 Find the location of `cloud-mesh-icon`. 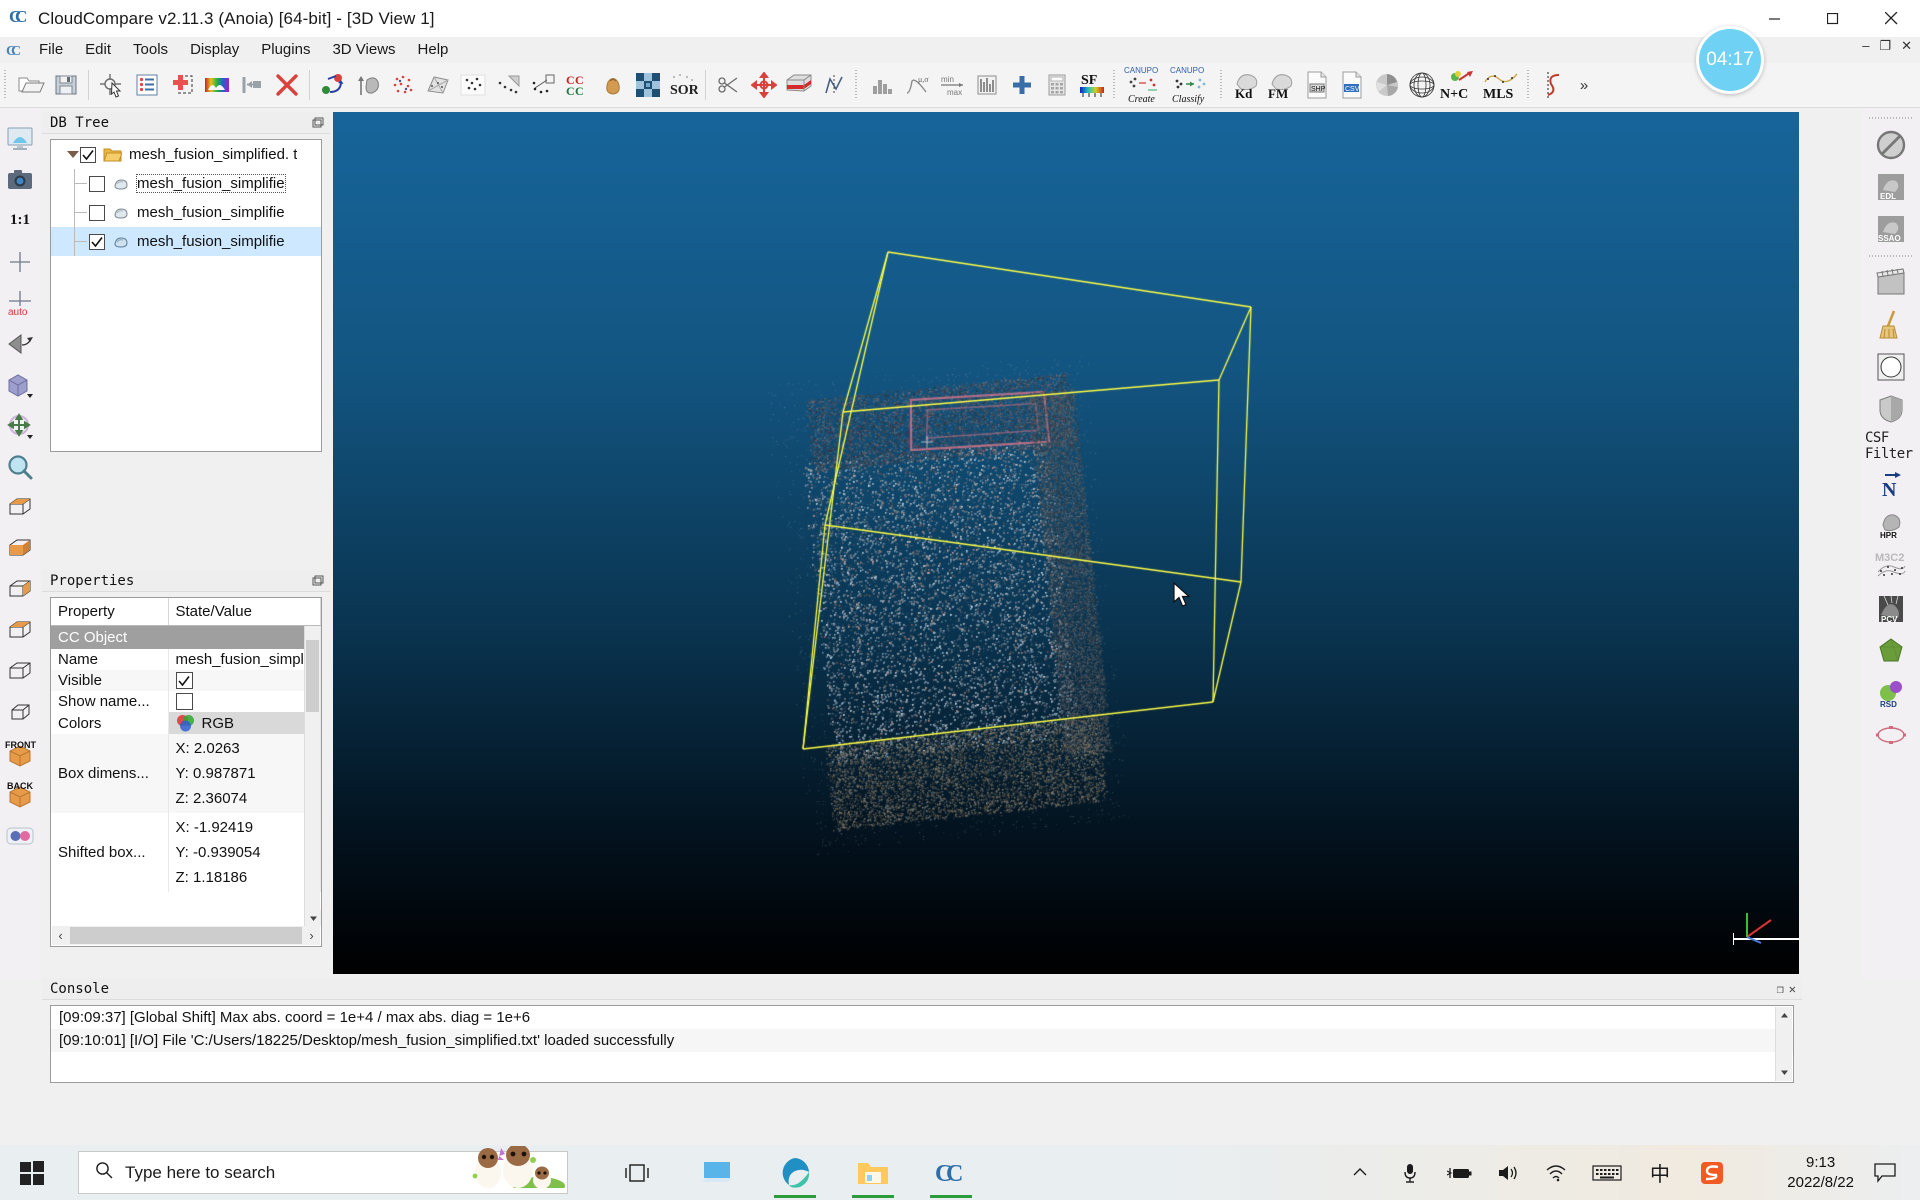

cloud-mesh-icon is located at coordinates (507, 85).